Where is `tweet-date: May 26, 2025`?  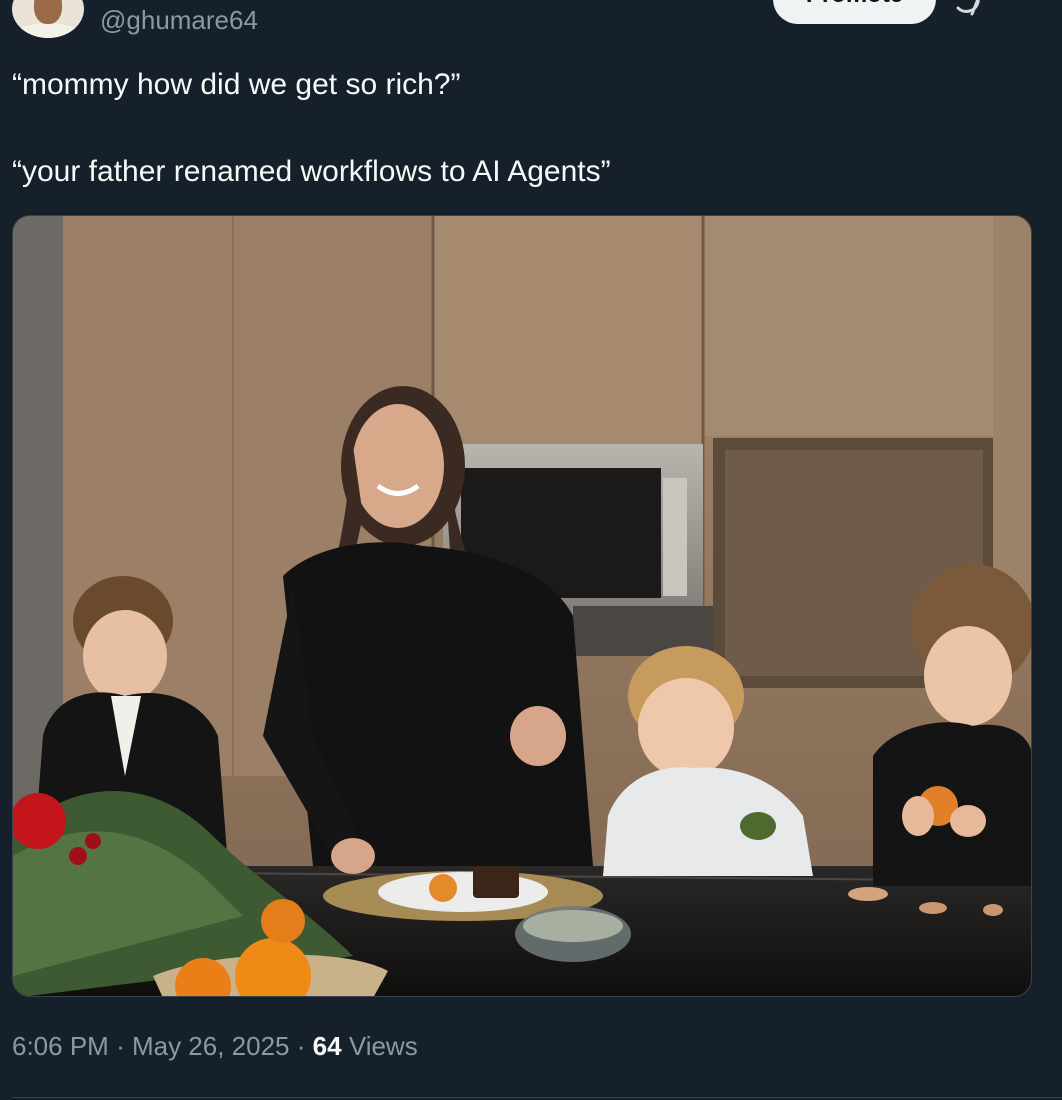 tweet-date: May 26, 2025 is located at coordinates (211, 1046).